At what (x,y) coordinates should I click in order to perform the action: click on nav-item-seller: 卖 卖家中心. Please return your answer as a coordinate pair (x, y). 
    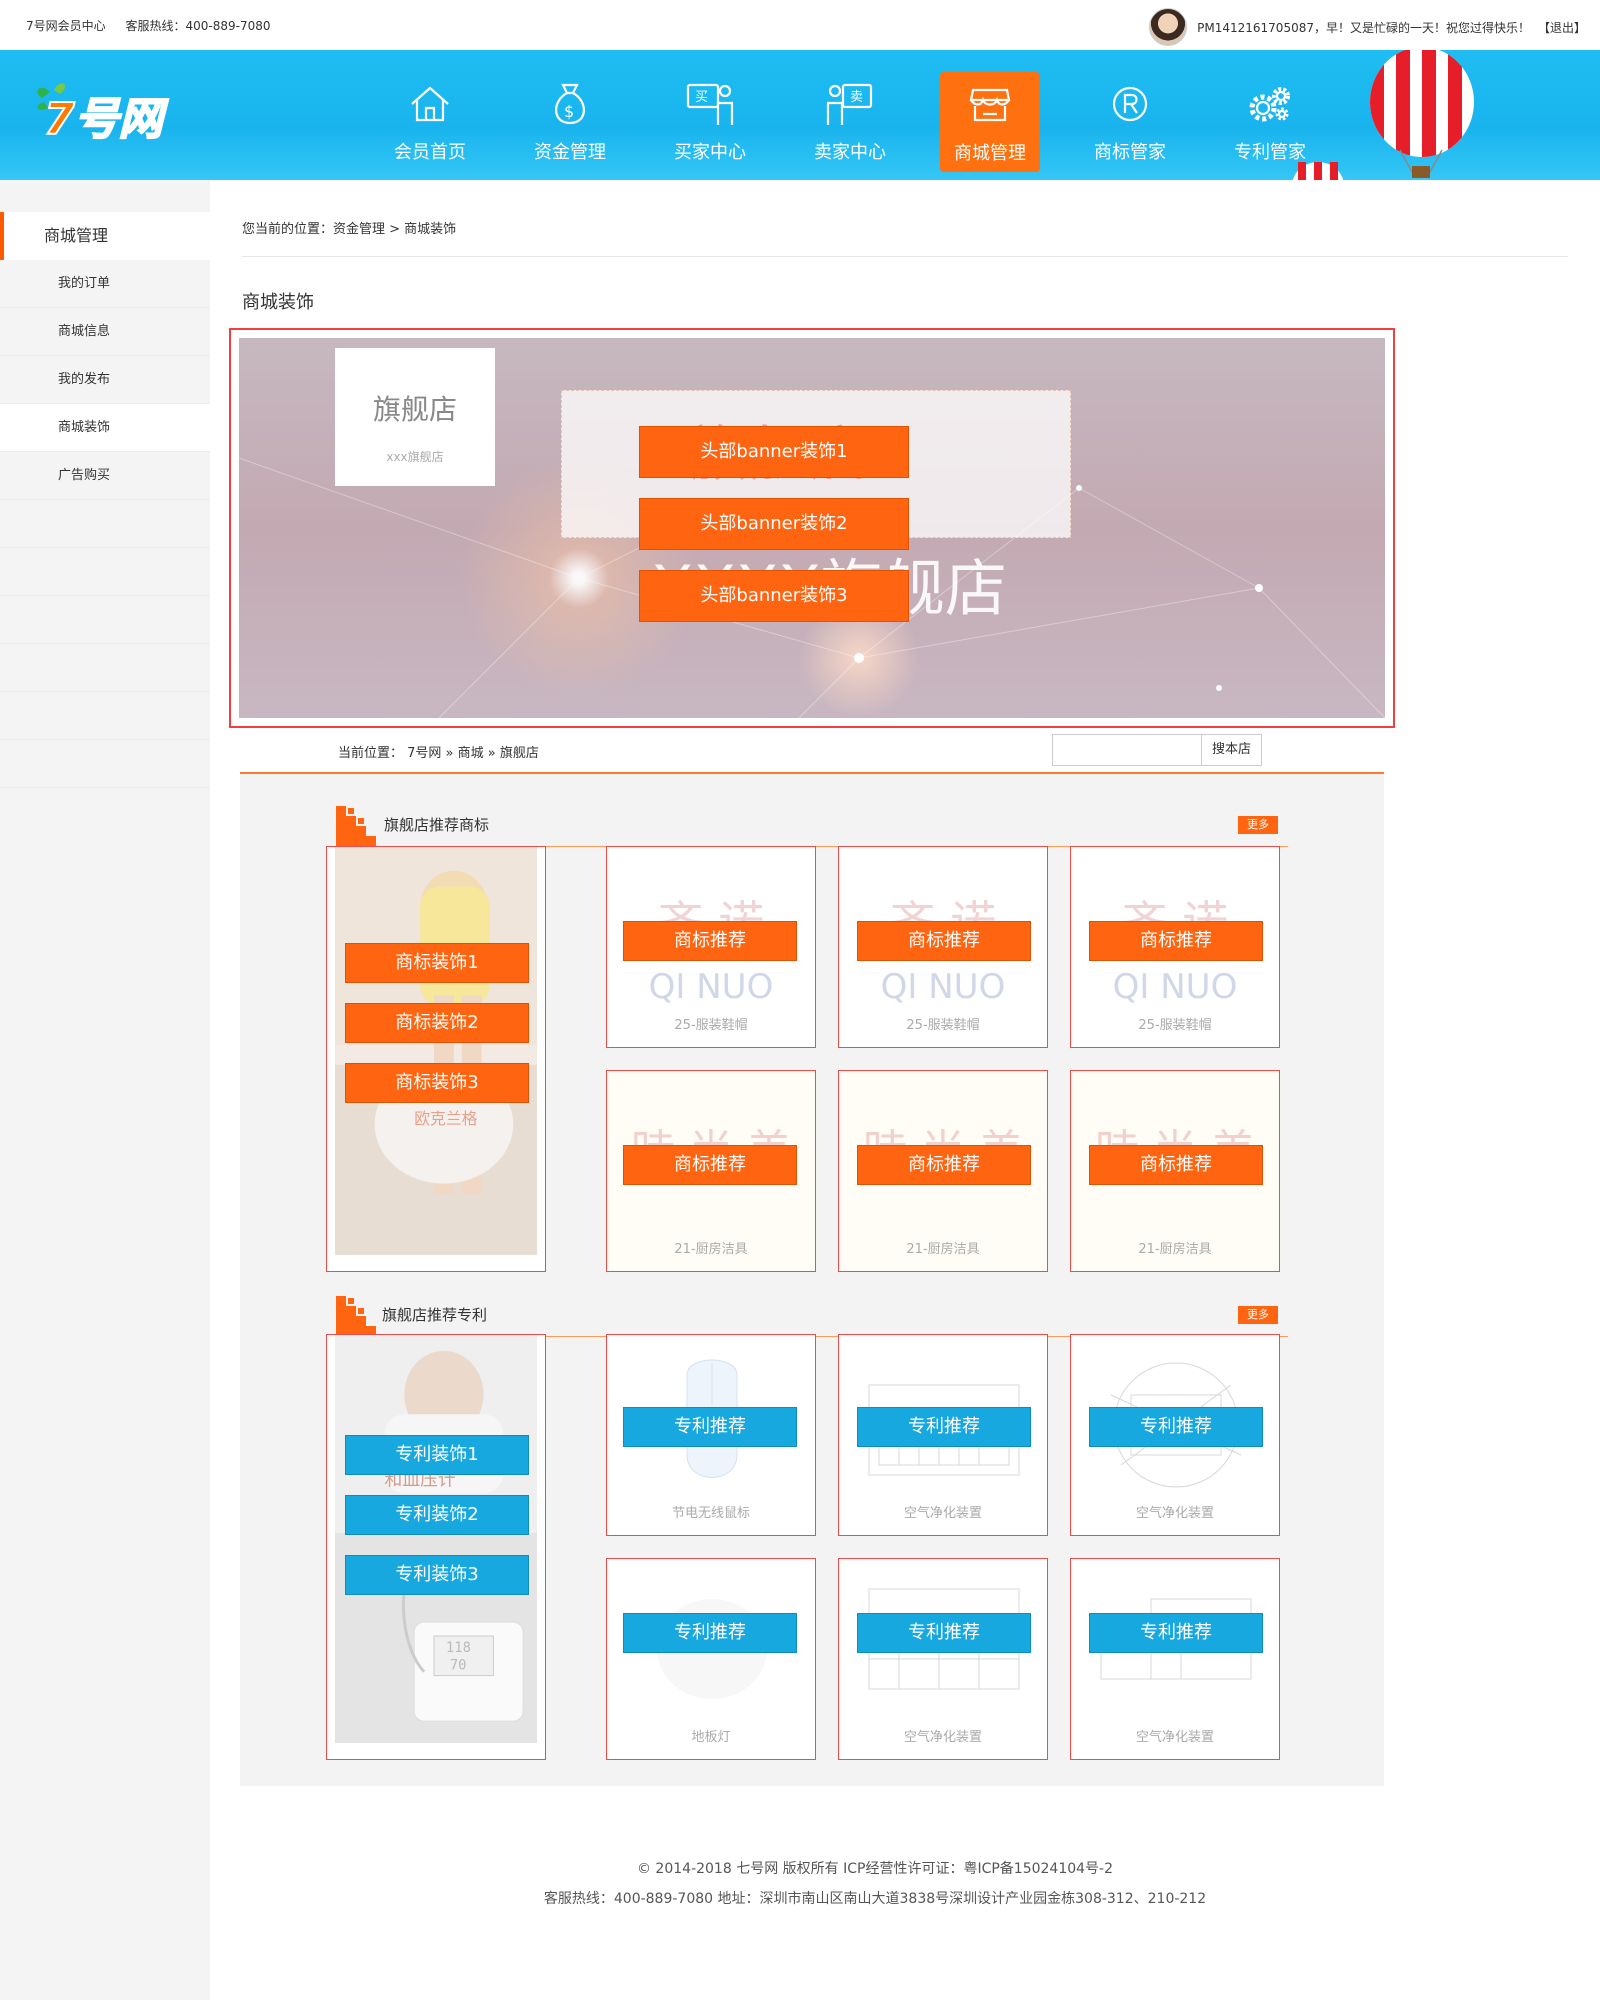
    Looking at the image, I should click on (850, 121).